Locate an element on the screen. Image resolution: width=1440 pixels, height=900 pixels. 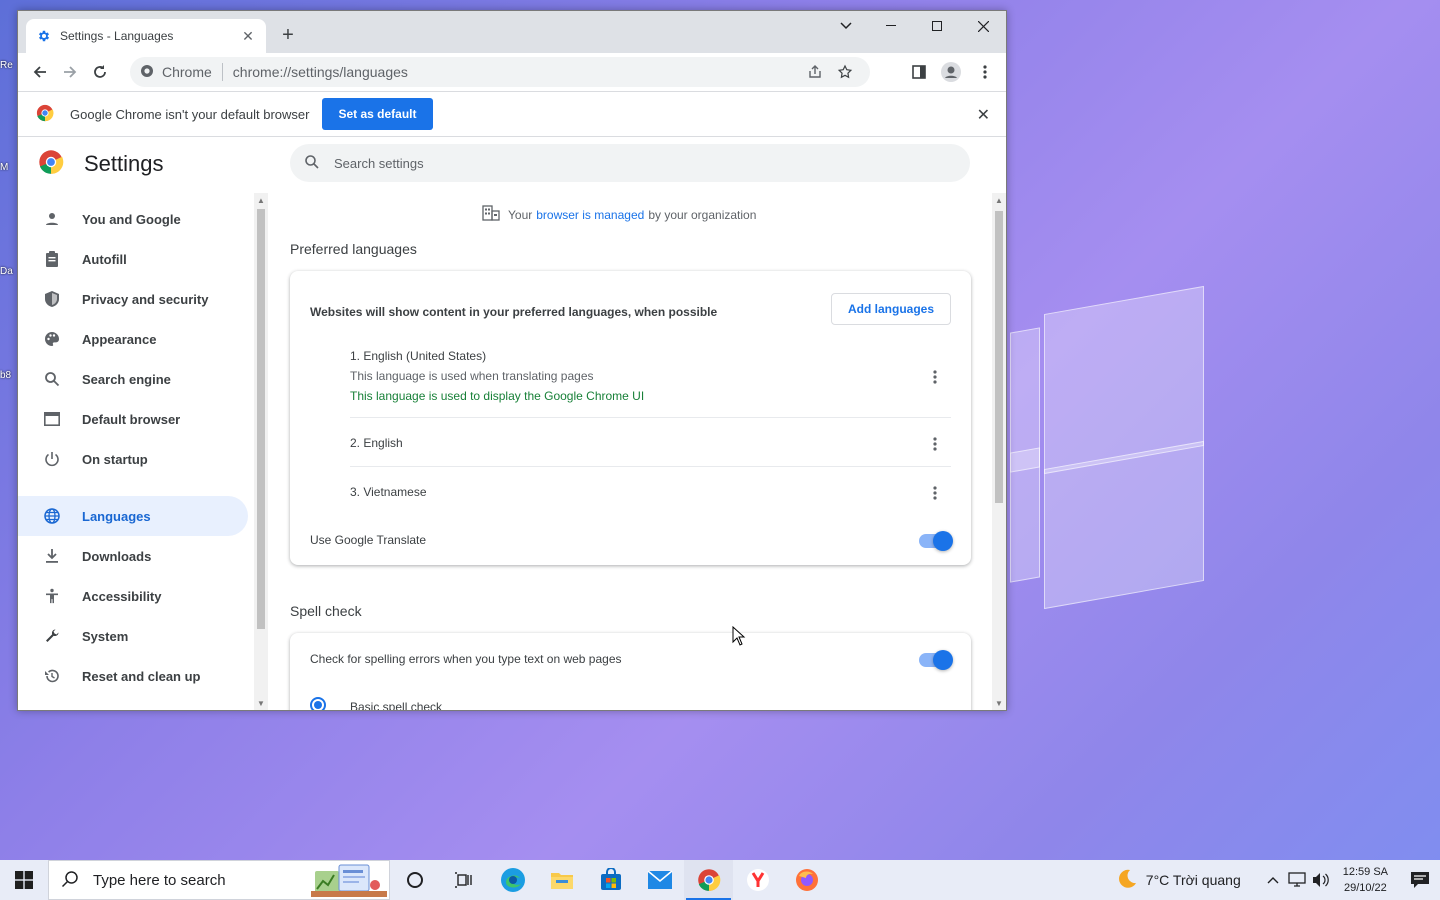
firefox-icon is located at coordinates (806, 880).